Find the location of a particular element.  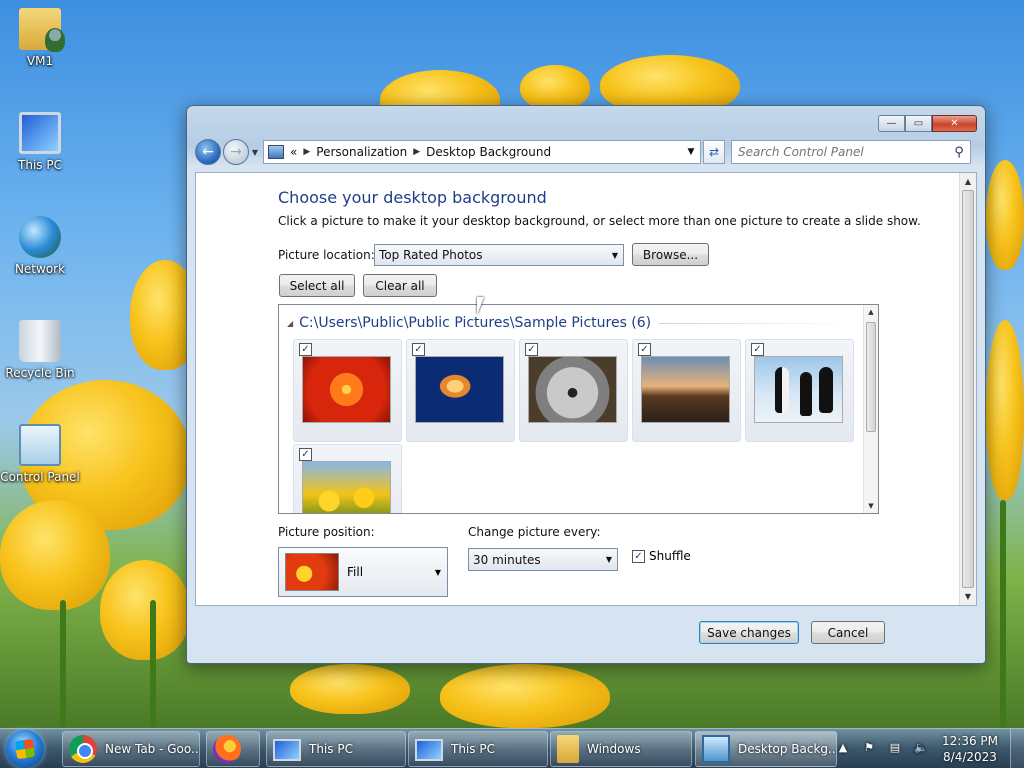

chrysanthemum-thumbnail is located at coordinates (346, 389).